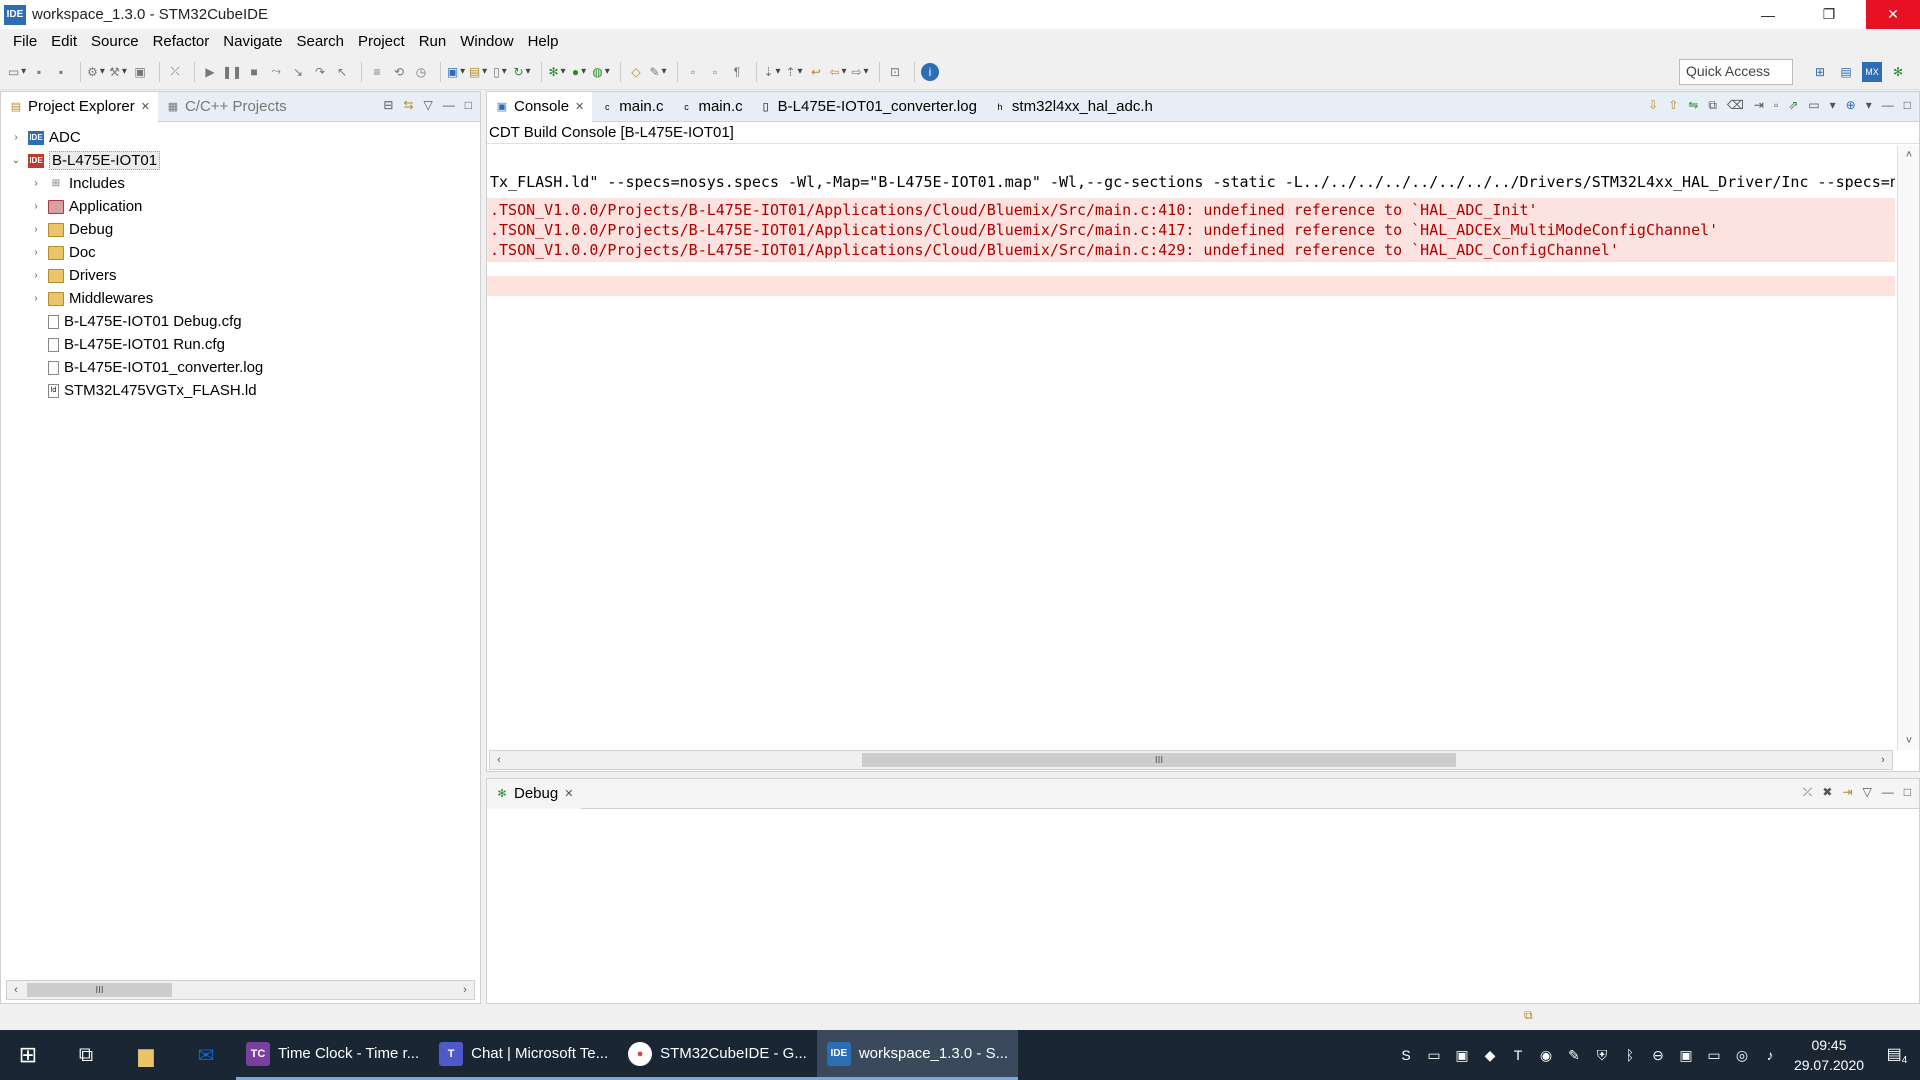  What do you see at coordinates (1808, 792) in the screenshot?
I see `remove-launch-icon: ⤫` at bounding box center [1808, 792].